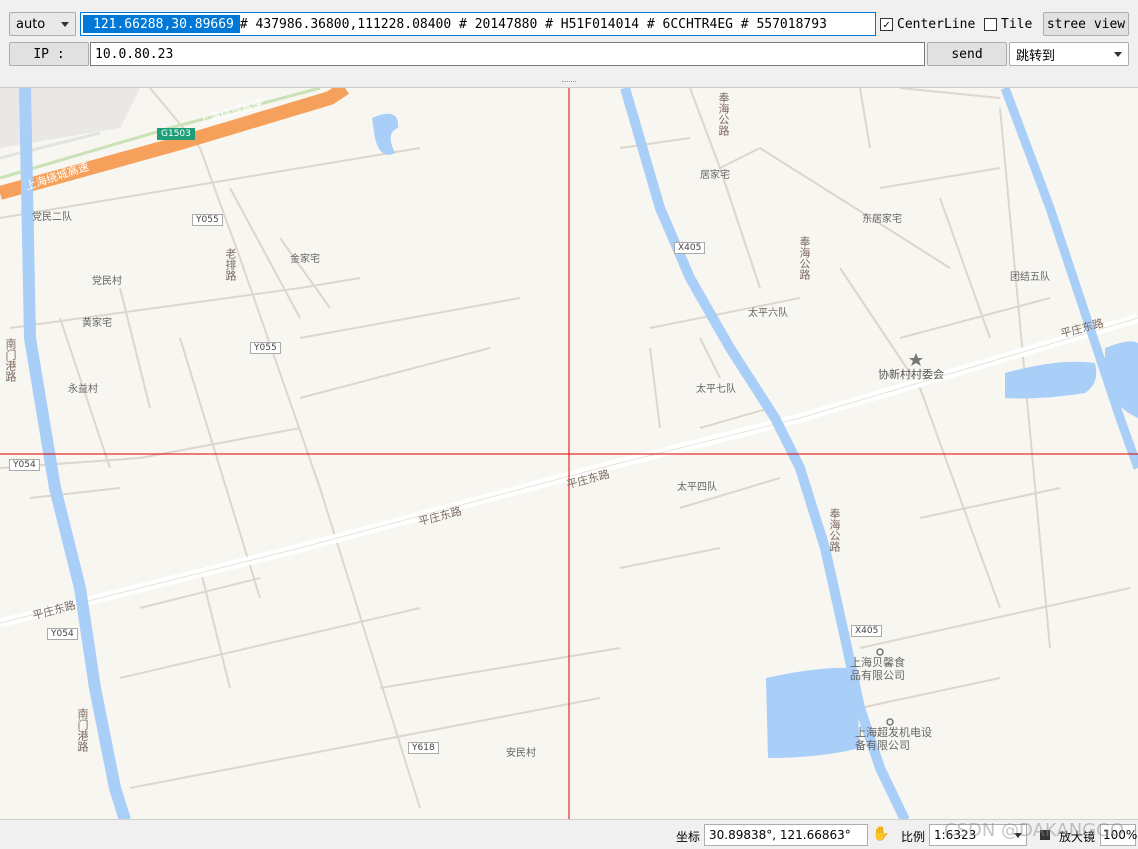  What do you see at coordinates (768, 313) in the screenshot?
I see `place-label-taiping6: 太平六队` at bounding box center [768, 313].